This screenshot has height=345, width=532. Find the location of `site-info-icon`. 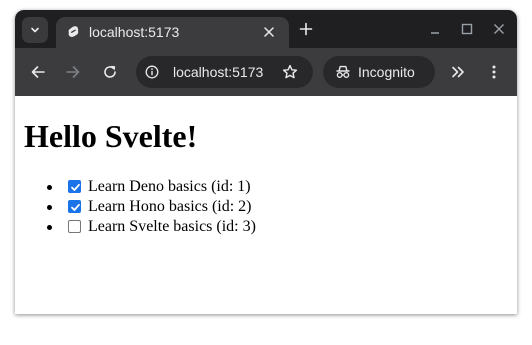

site-info-icon is located at coordinates (152, 72).